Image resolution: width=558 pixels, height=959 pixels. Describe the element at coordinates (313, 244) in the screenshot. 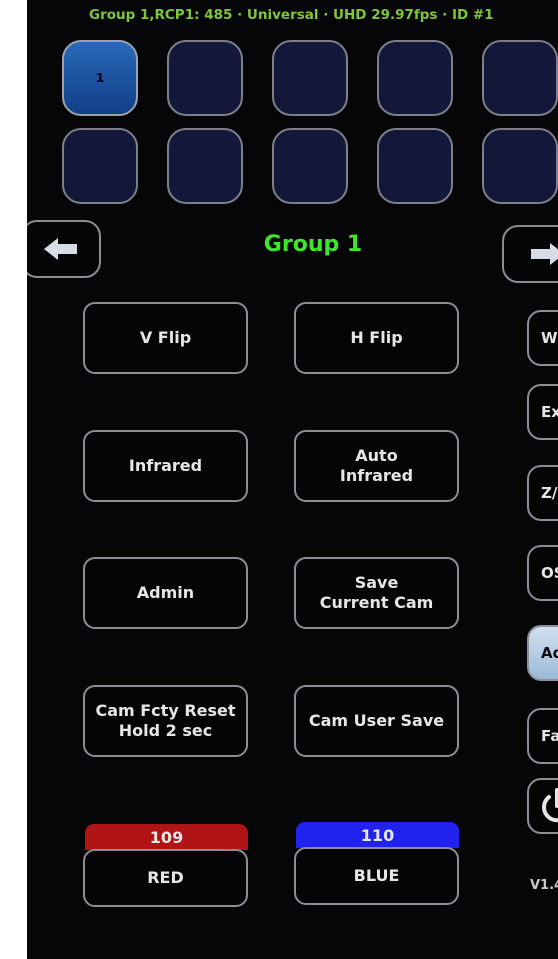

I see `group-title: Group 1` at that location.